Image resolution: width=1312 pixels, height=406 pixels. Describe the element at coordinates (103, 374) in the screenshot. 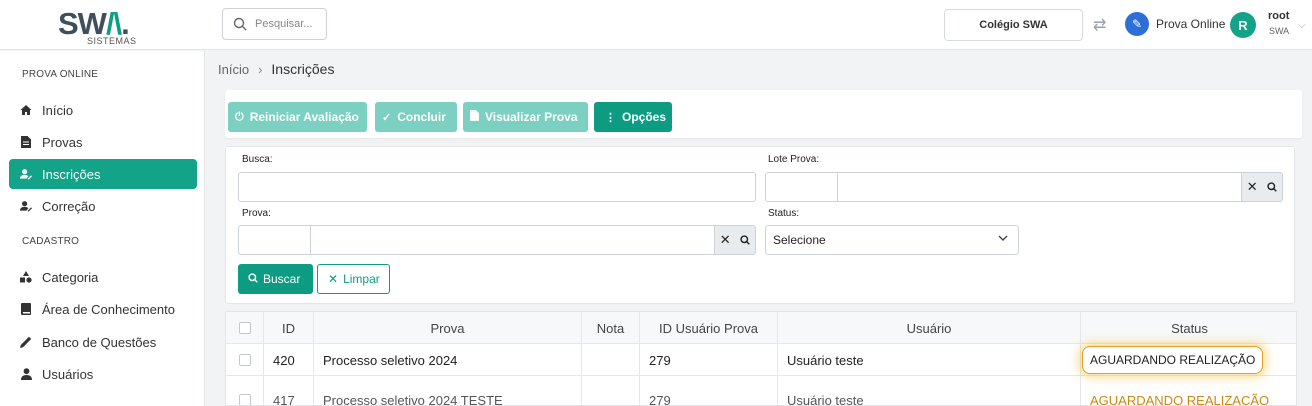

I see `sidebar-item-usuarios: Usuários` at that location.